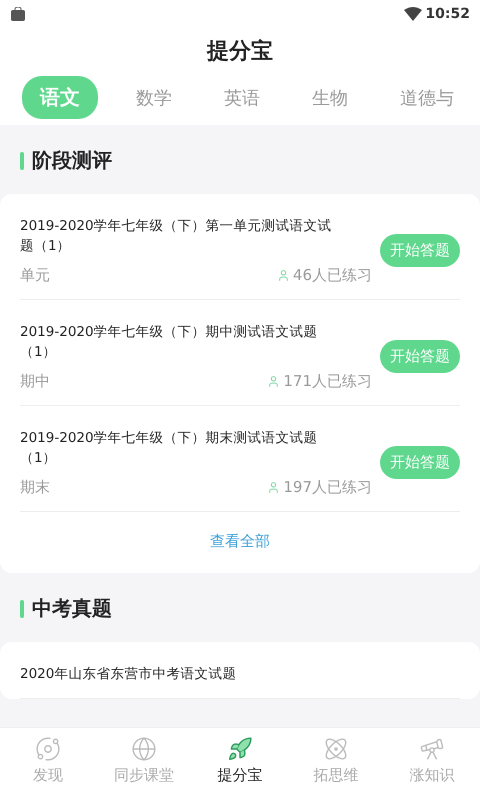 The image size is (480, 800). What do you see at coordinates (18, 14) in the screenshot?
I see `bag-icon` at bounding box center [18, 14].